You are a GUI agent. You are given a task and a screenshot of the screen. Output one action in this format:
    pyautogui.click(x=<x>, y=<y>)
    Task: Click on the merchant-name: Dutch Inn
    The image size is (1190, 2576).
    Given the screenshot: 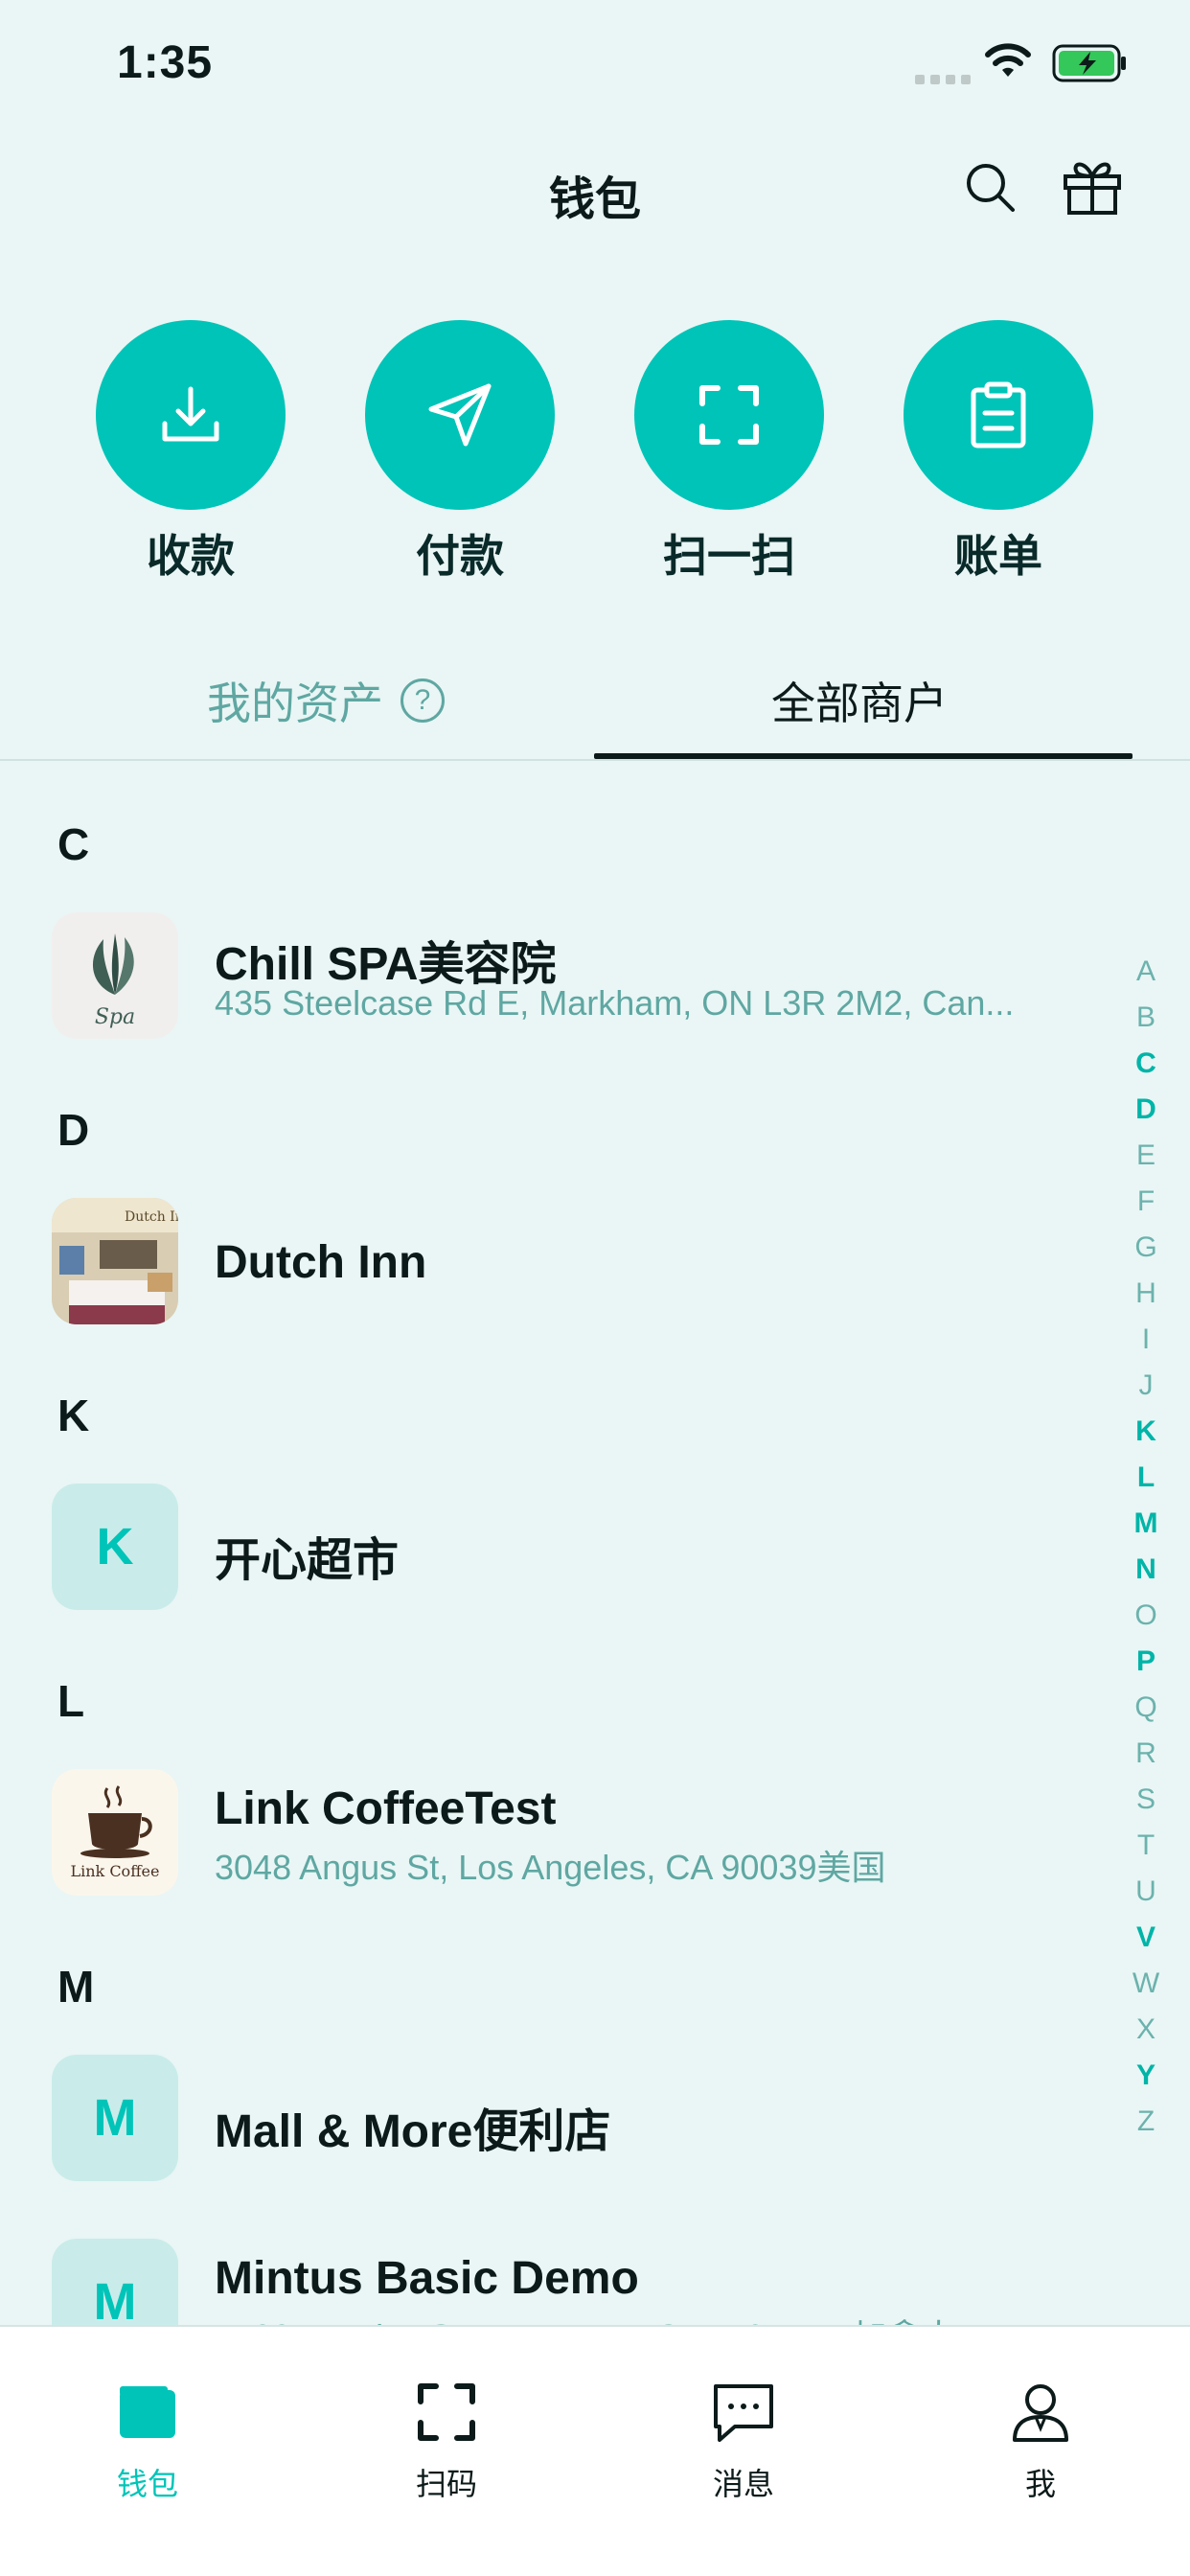 What is the action you would take?
    pyautogui.click(x=321, y=1262)
    